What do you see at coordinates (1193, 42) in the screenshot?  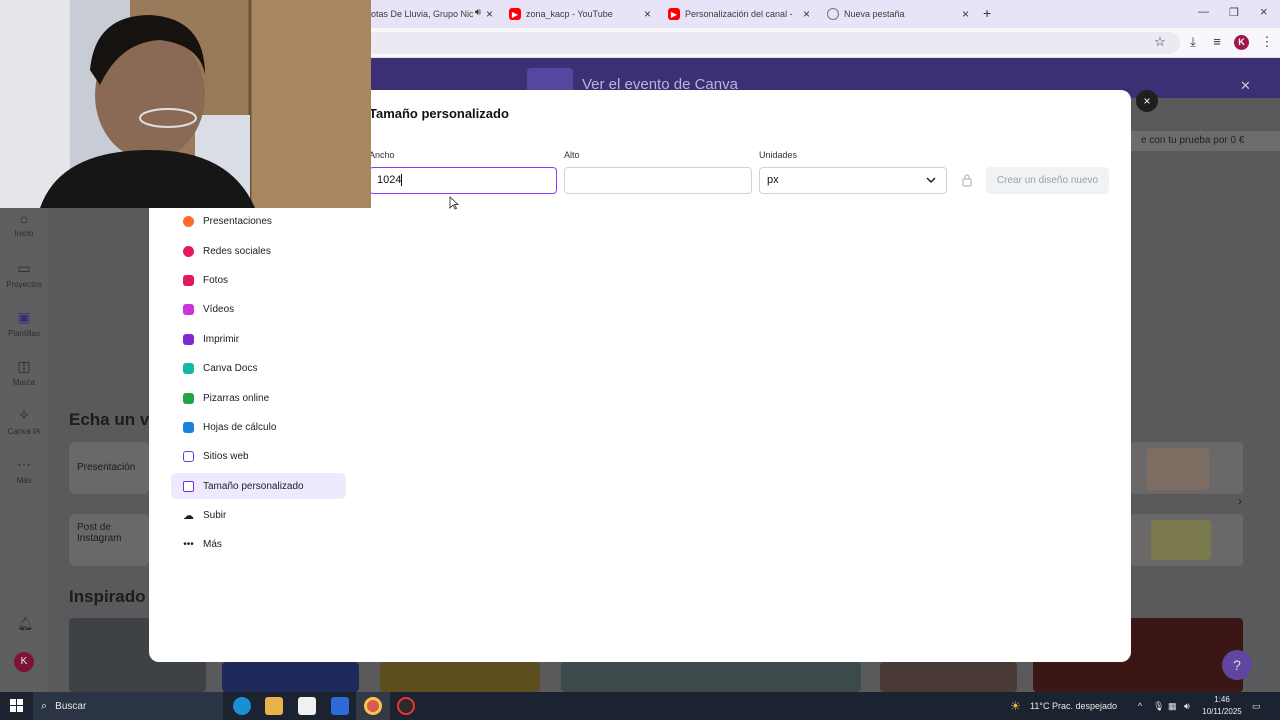 I see `download-icon: ⤓` at bounding box center [1193, 42].